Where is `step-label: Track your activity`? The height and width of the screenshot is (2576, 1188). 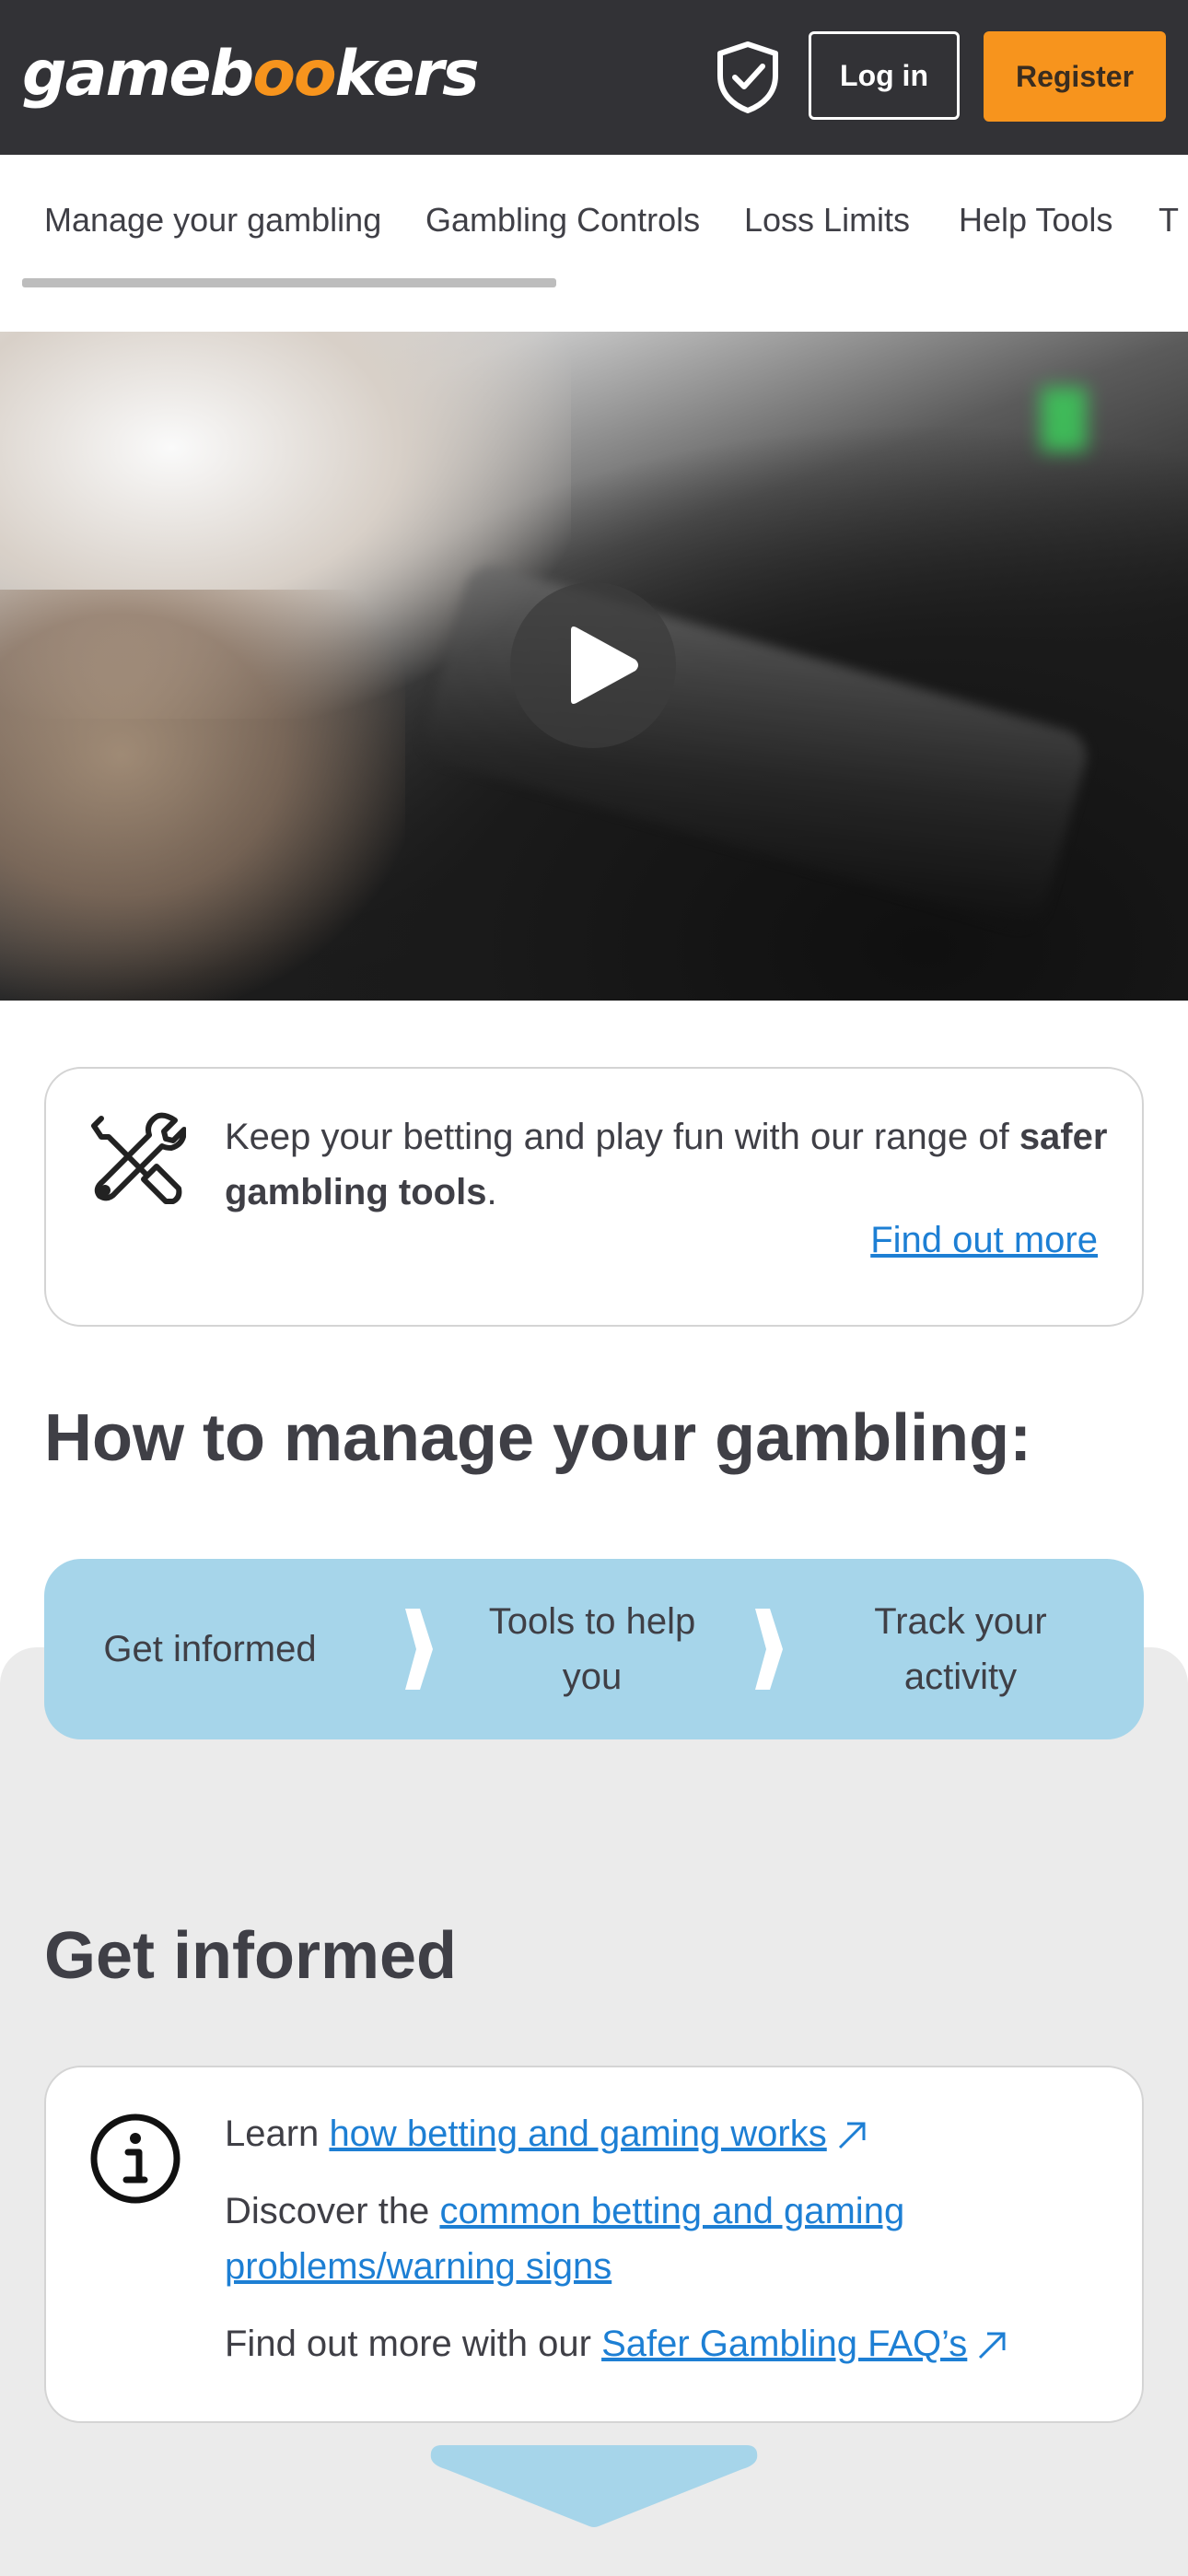 step-label: Track your activity is located at coordinates (961, 1649).